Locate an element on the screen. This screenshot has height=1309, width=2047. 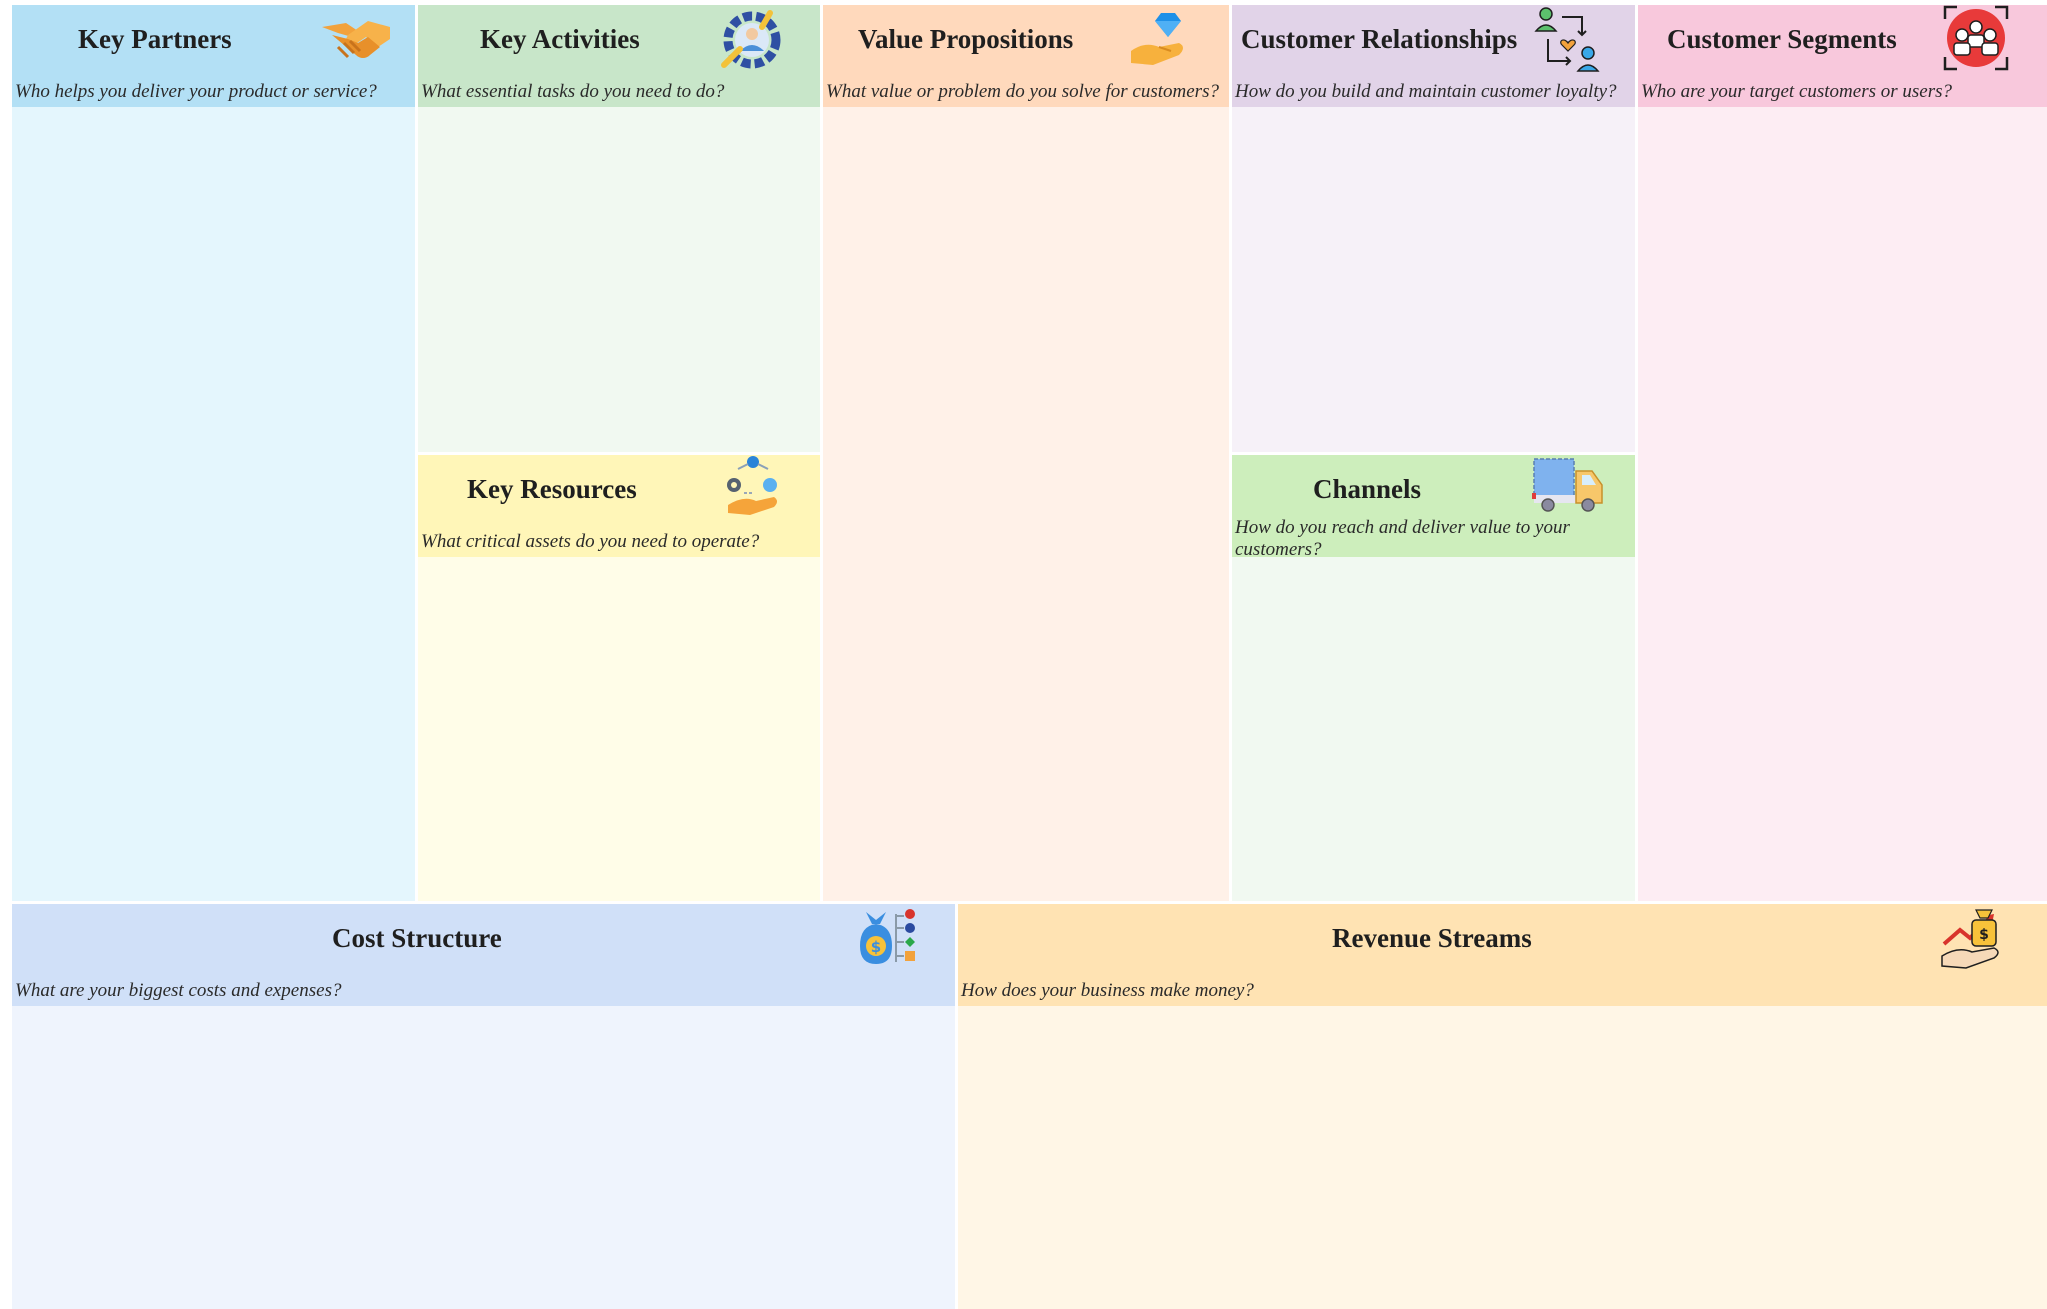
customer-relationships-title: Customer Relationships is located at coordinates (1379, 39).